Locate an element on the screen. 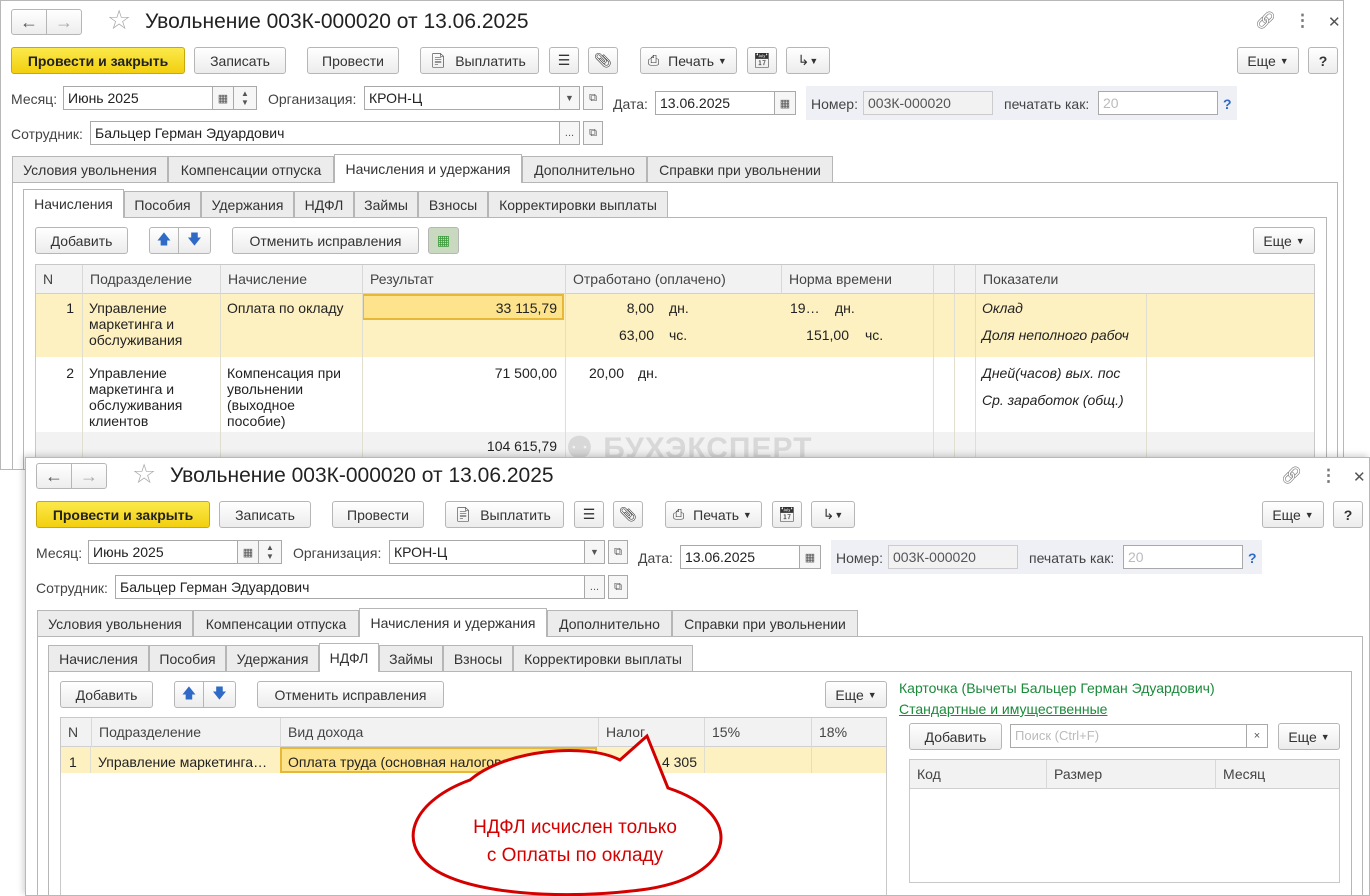  document-clock-icon: 📅︎ is located at coordinates (762, 60).